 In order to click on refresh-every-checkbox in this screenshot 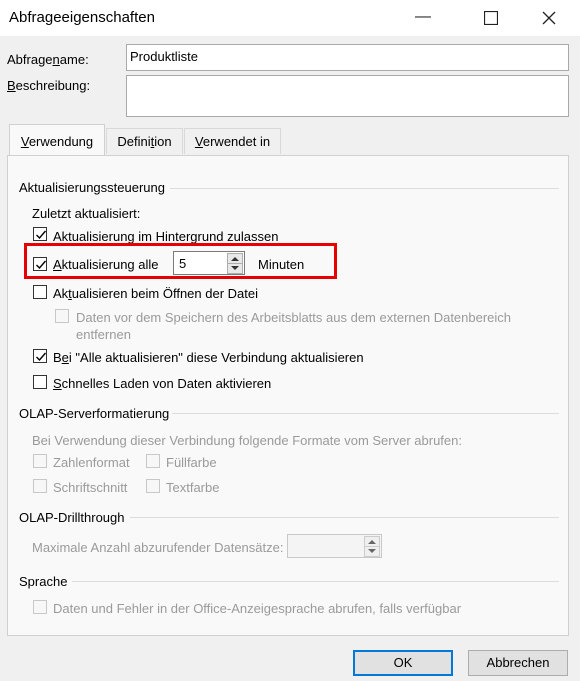, I will do `click(40, 264)`.